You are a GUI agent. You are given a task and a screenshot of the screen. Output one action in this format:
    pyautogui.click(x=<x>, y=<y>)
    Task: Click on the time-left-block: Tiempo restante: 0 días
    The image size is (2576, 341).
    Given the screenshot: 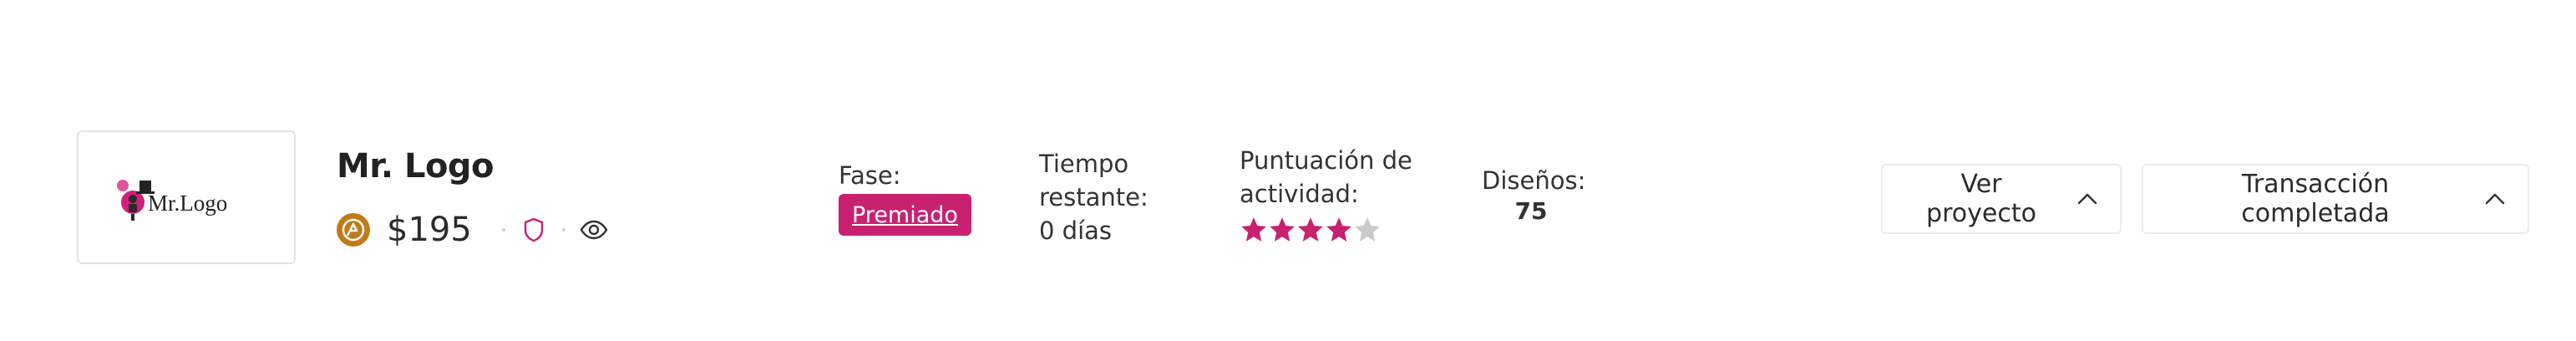 What is the action you would take?
    pyautogui.click(x=1106, y=197)
    